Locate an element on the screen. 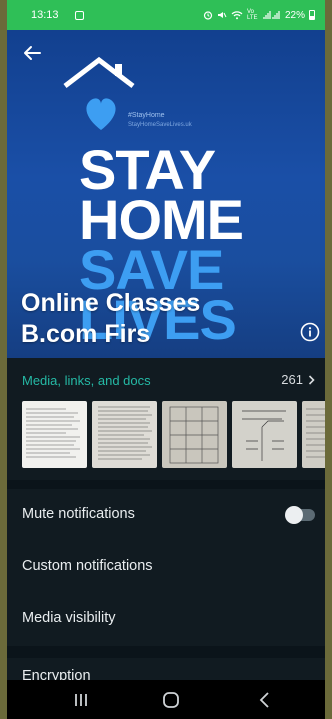 This screenshot has width=332, height=719. navigation-bar is located at coordinates (166, 699).